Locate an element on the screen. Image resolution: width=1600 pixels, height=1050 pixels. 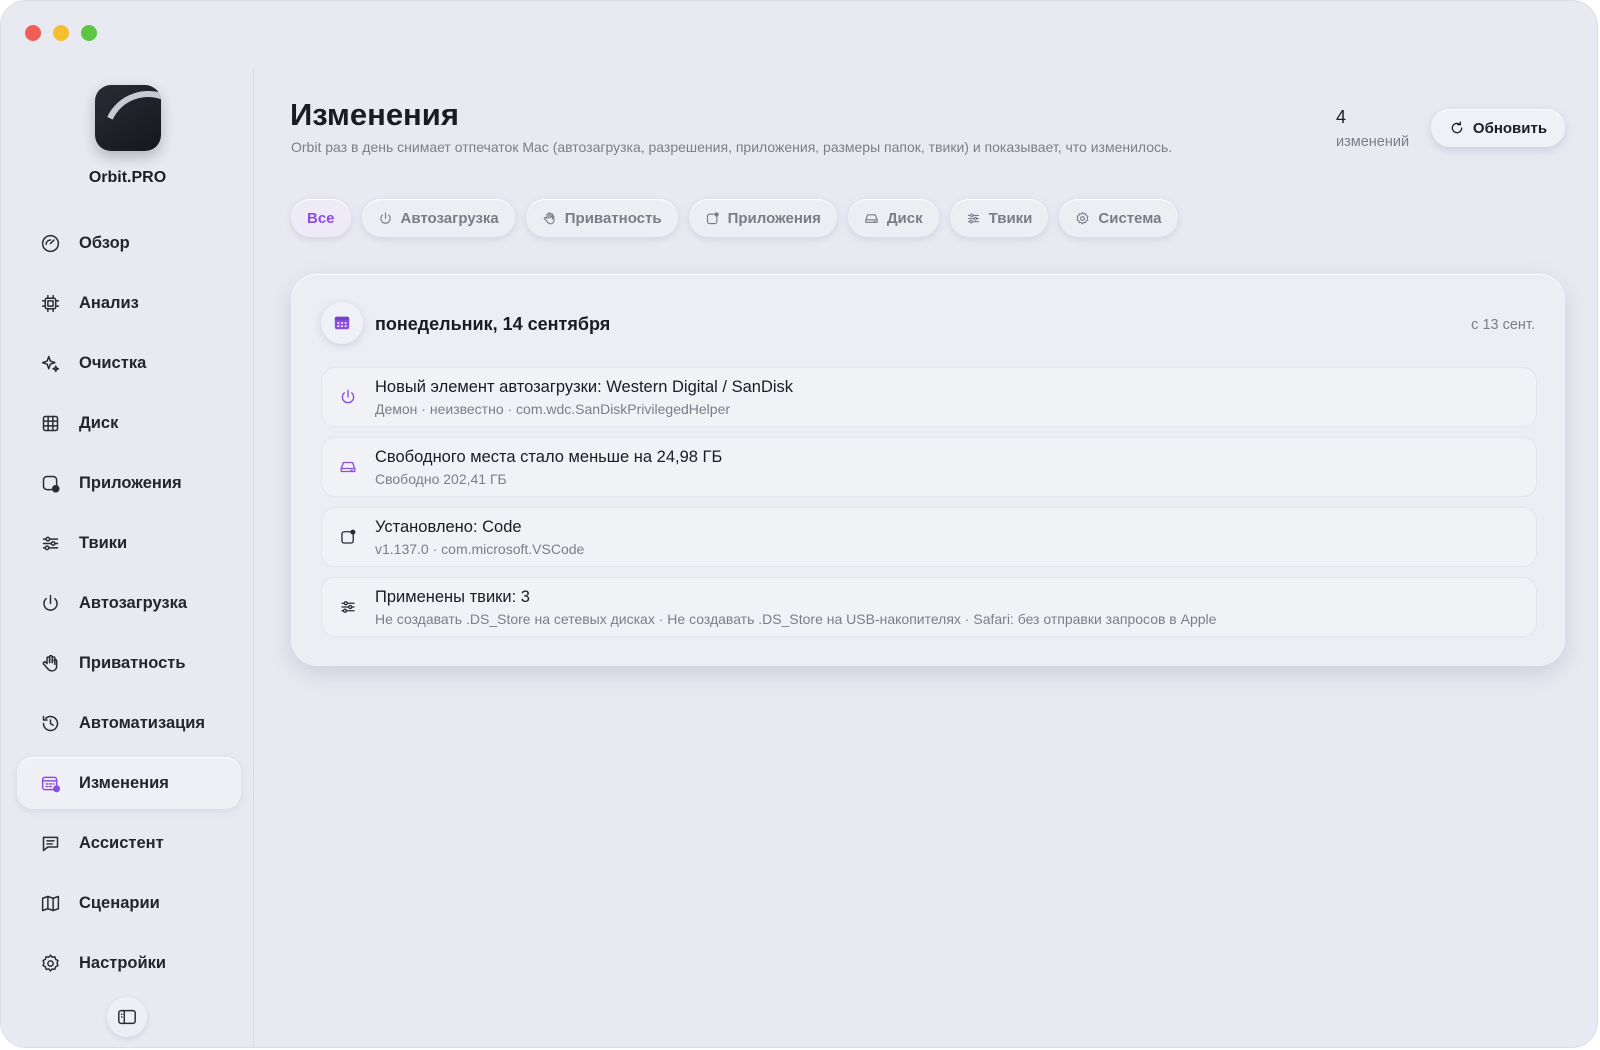
filter-apps: Приложения is located at coordinates (762, 218).